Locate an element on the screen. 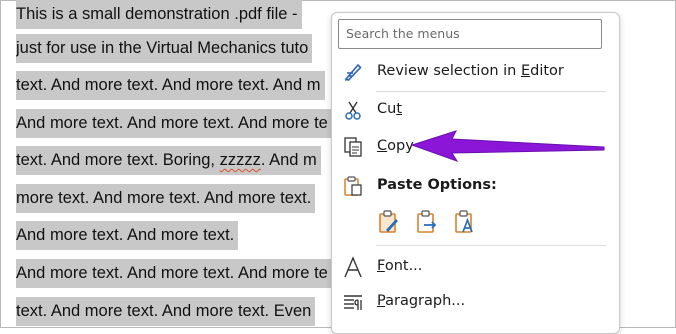 Image resolution: width=676 pixels, height=334 pixels. doc-text: text. And more text. Boring, is located at coordinates (118, 160).